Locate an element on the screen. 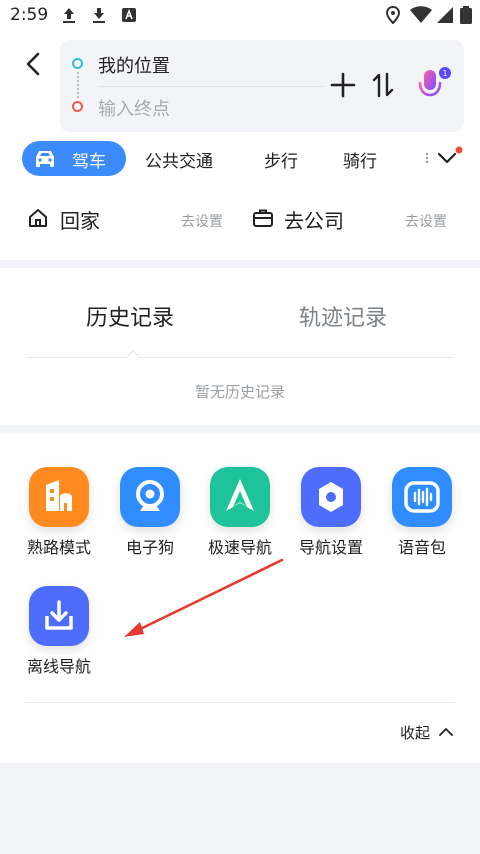 The width and height of the screenshot is (480, 854). offline-navigation-icon is located at coordinates (59, 615).